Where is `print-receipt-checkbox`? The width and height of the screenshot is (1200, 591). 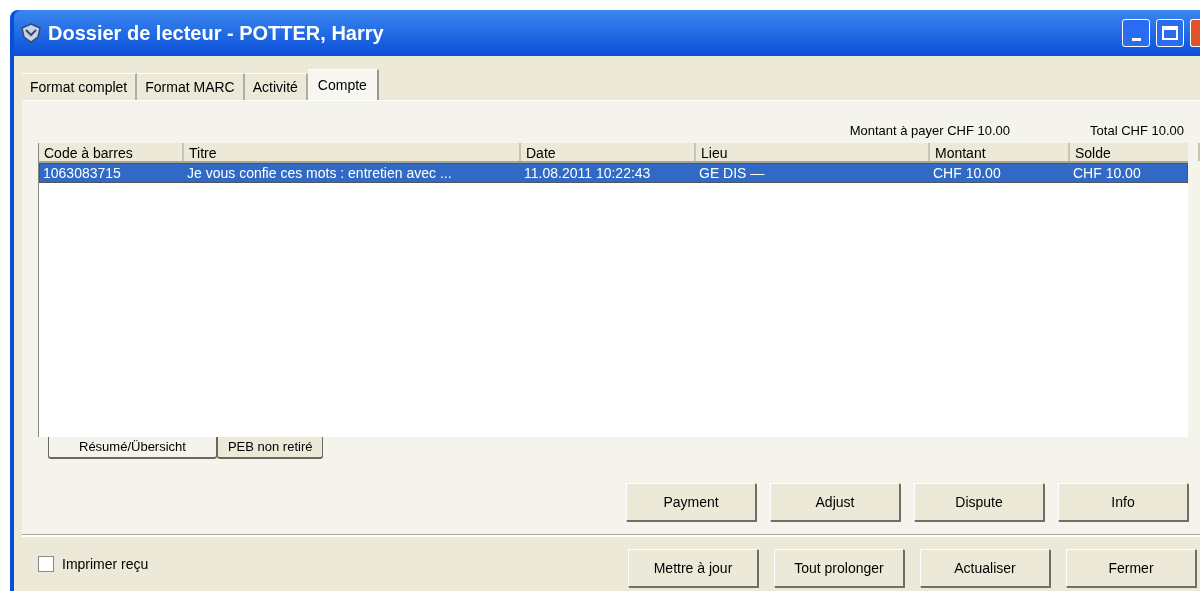 print-receipt-checkbox is located at coordinates (46, 564).